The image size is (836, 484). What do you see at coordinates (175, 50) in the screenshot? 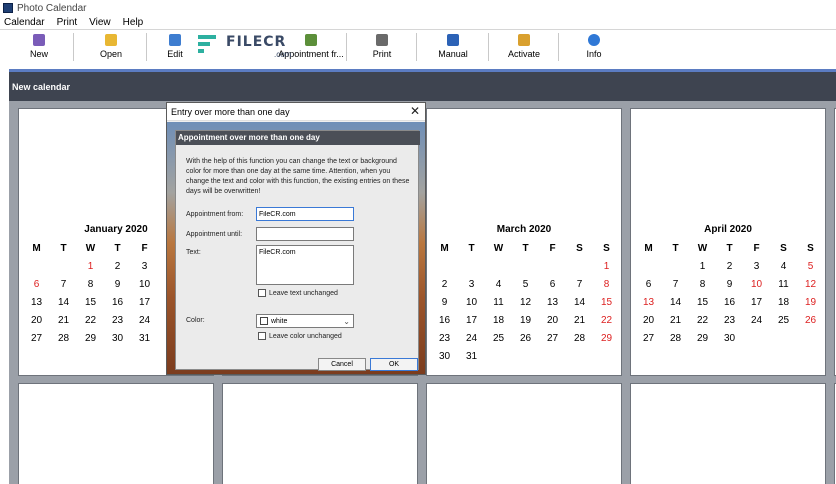
I see `edit-button: Edit` at bounding box center [175, 50].